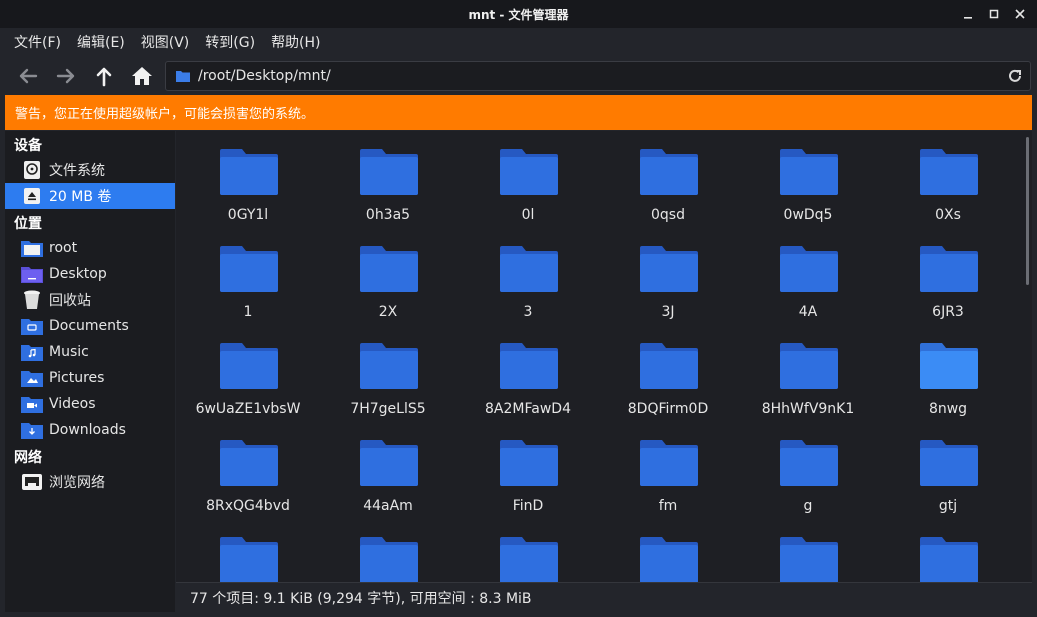 The height and width of the screenshot is (617, 1037). What do you see at coordinates (808, 477) in the screenshot?
I see `file-item: g` at bounding box center [808, 477].